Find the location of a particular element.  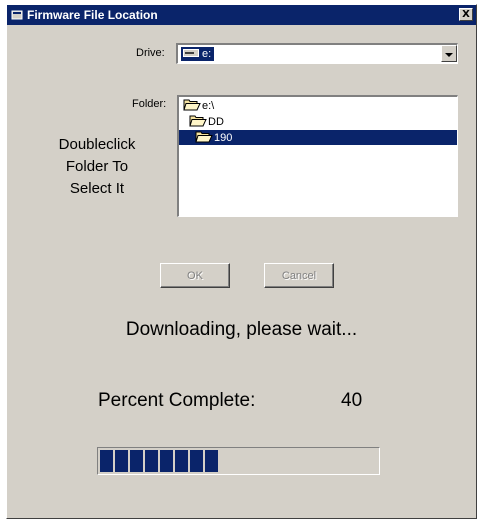

folder-item-root: e:\ is located at coordinates (318, 105).